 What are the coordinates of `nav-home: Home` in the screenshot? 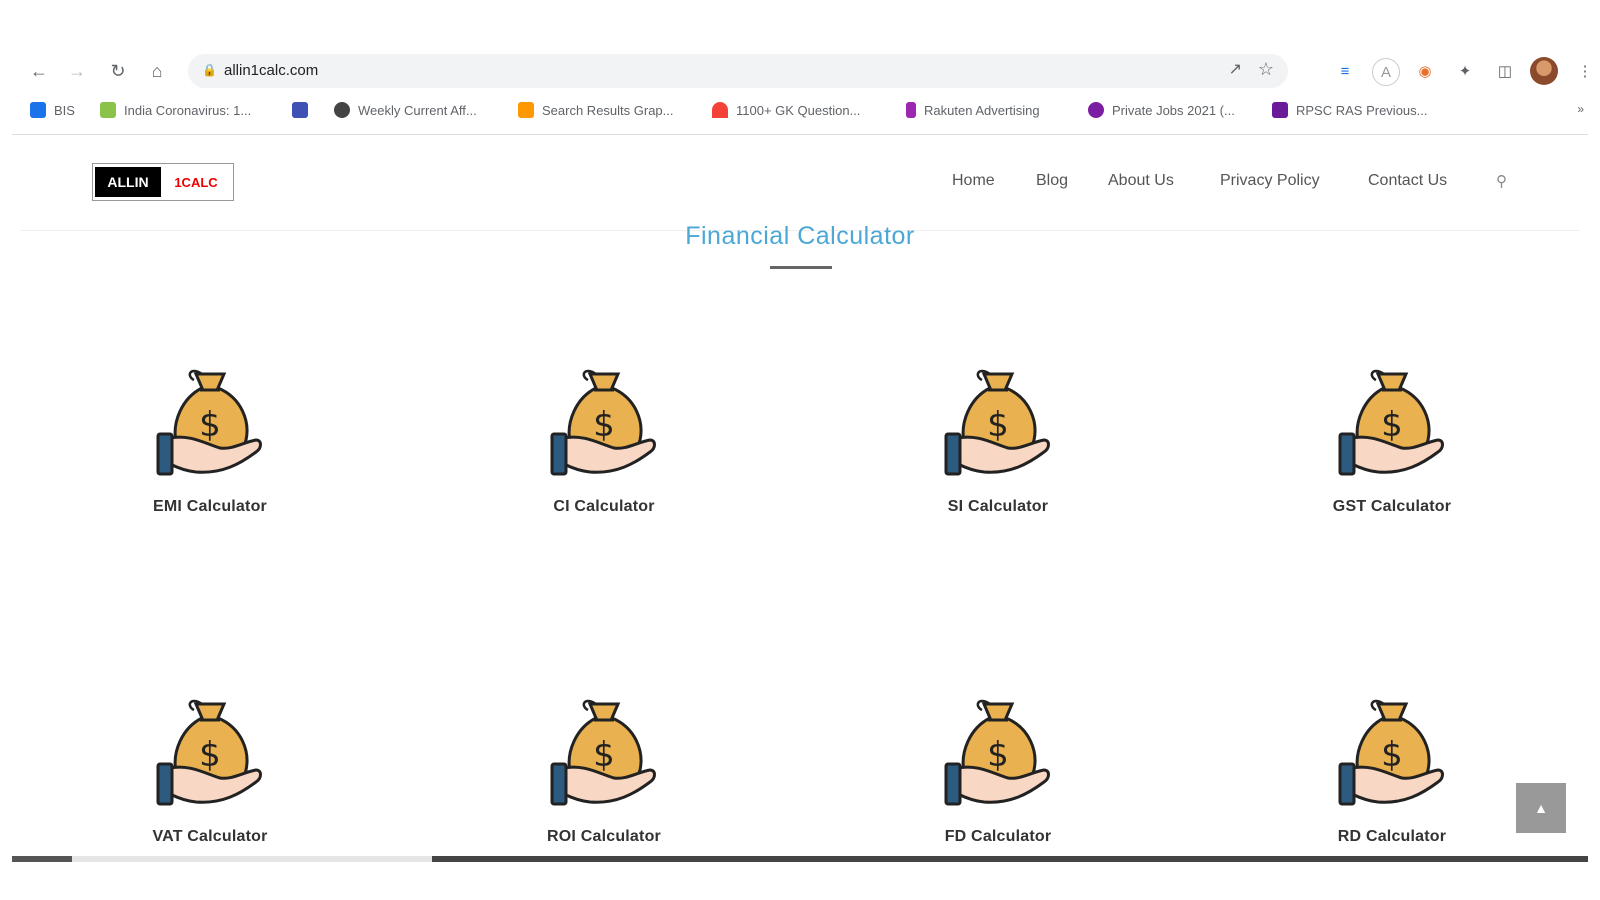 It's located at (973, 181).